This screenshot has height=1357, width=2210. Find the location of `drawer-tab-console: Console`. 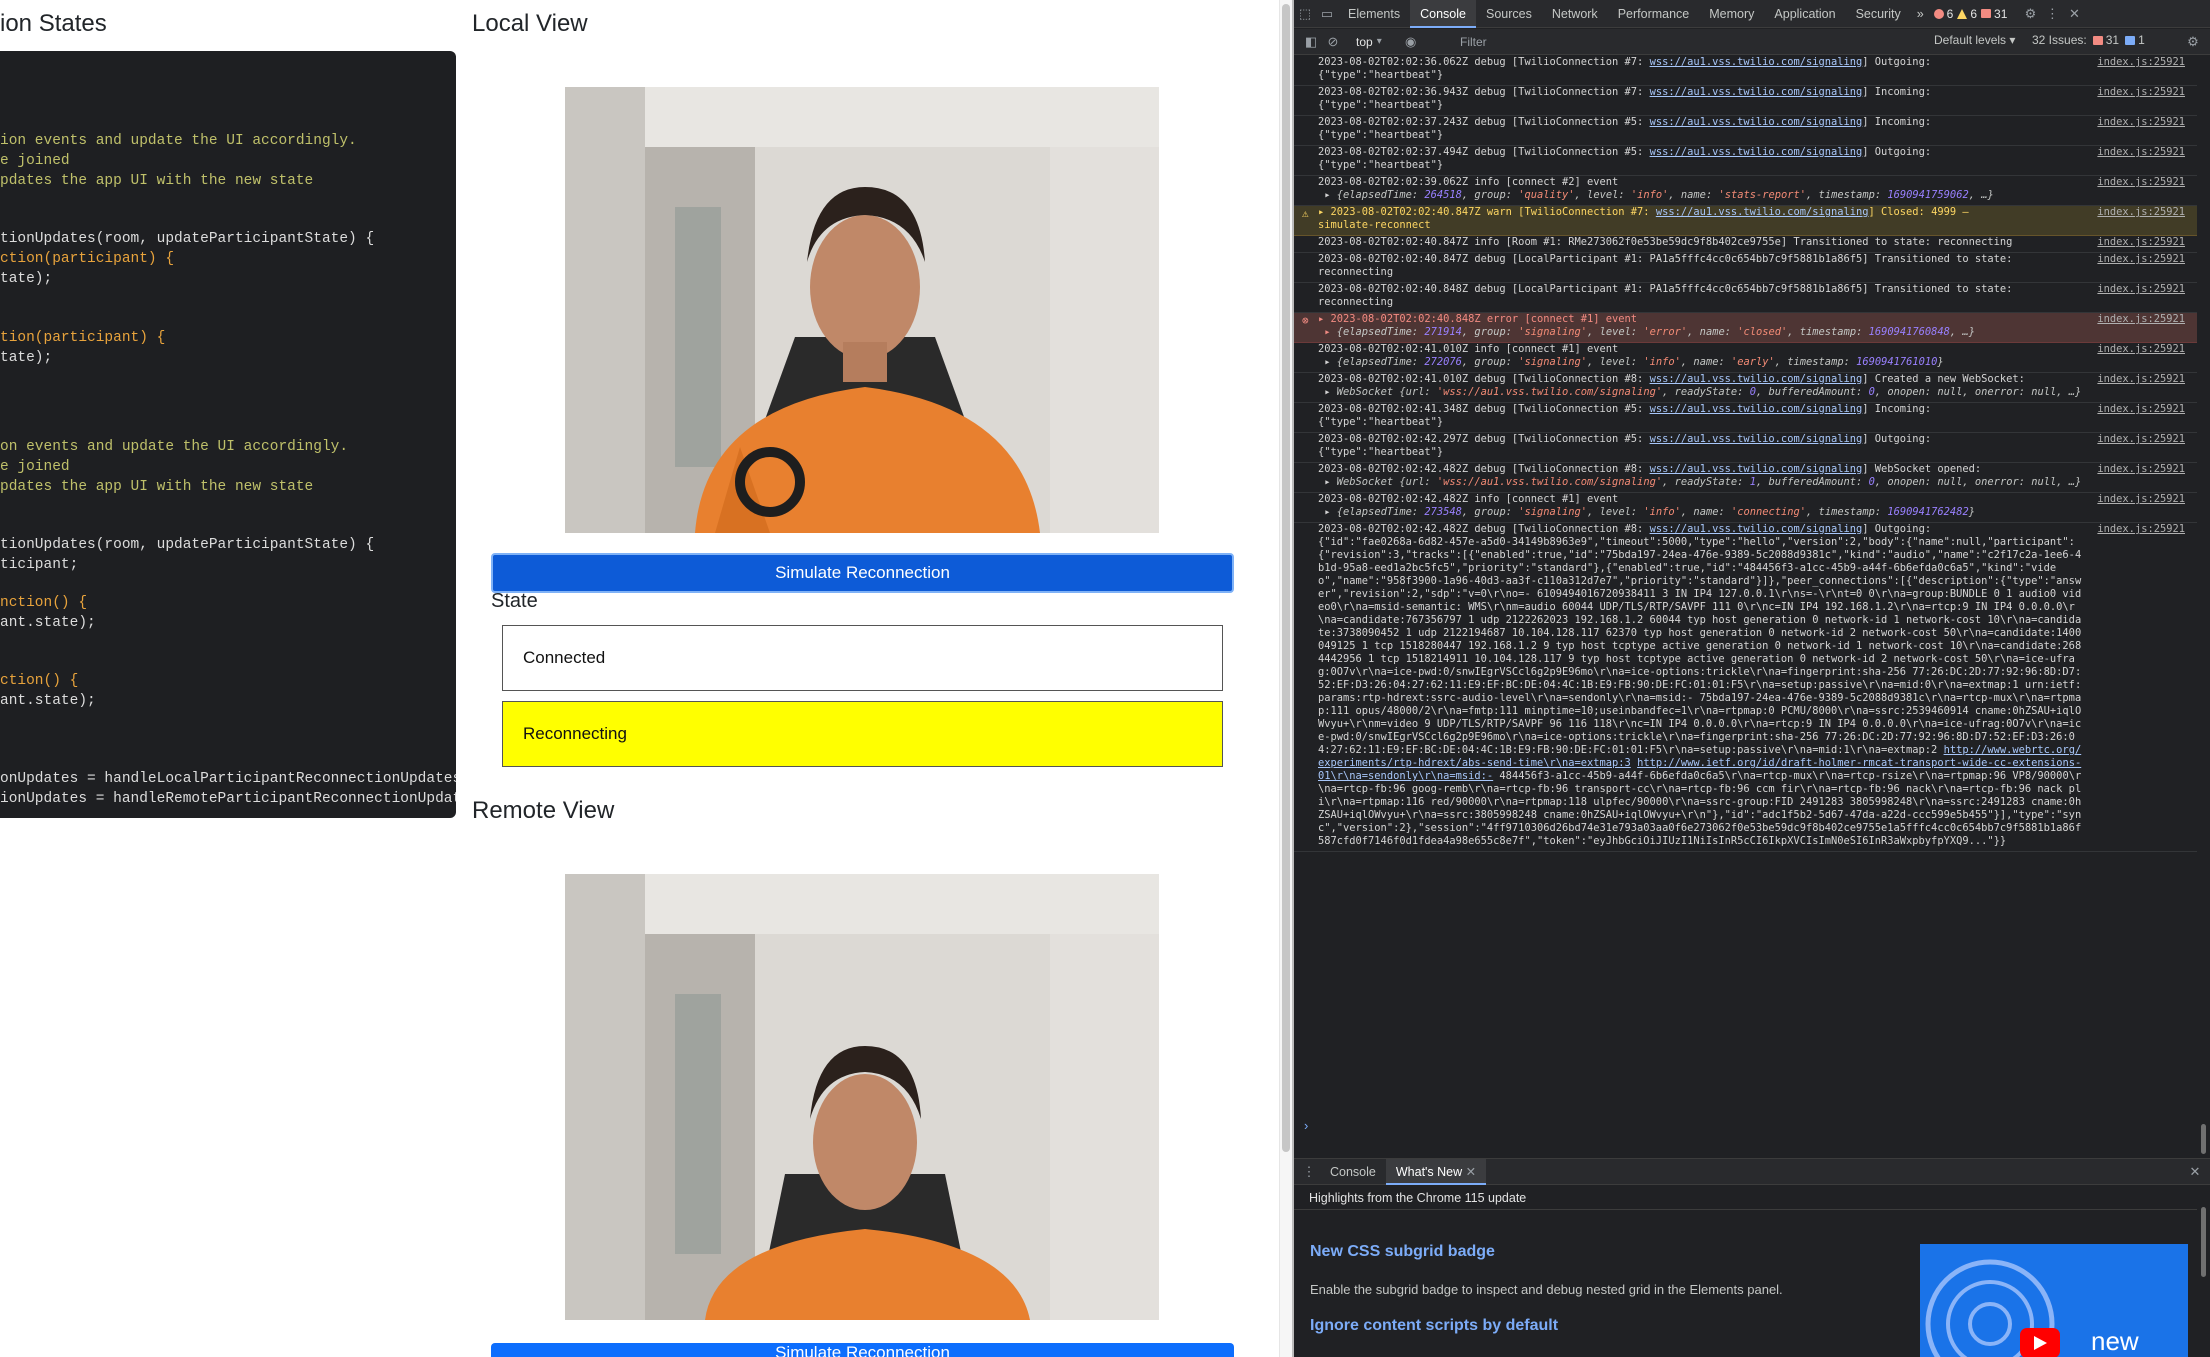

drawer-tab-console: Console is located at coordinates (1353, 1172).